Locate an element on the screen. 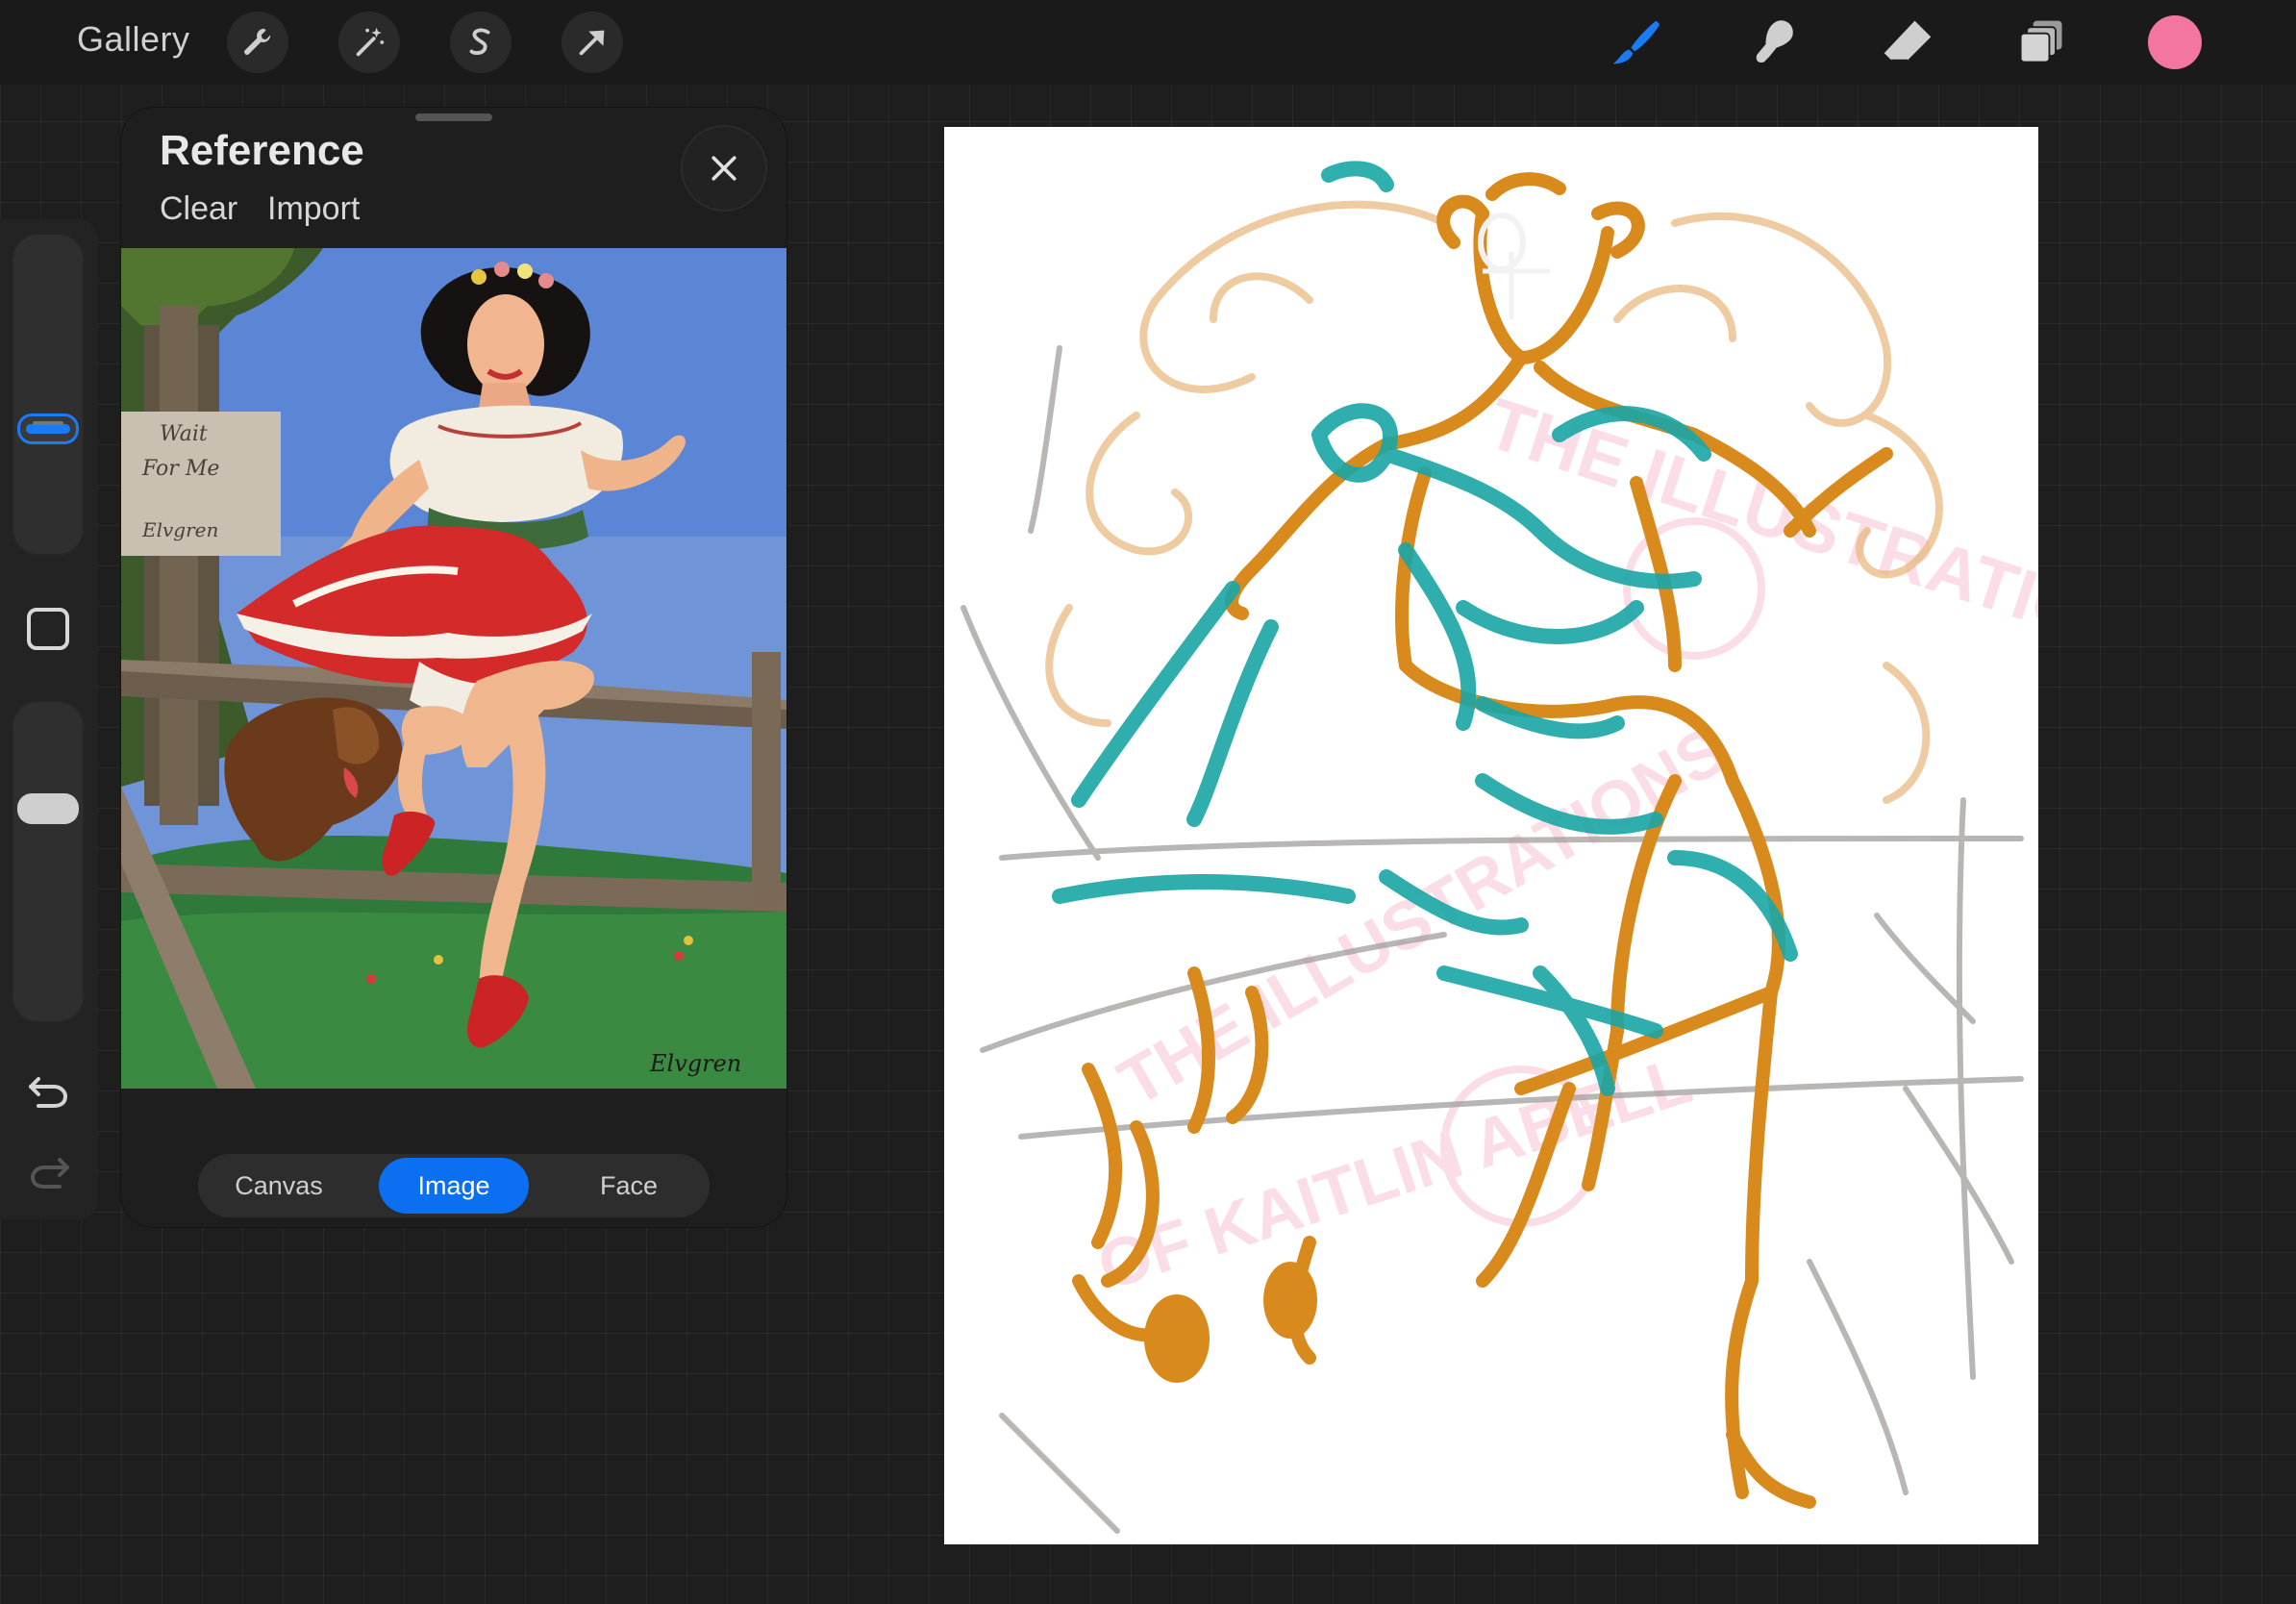 Image resolution: width=2296 pixels, height=1604 pixels. redo-button is located at coordinates (49, 1170).